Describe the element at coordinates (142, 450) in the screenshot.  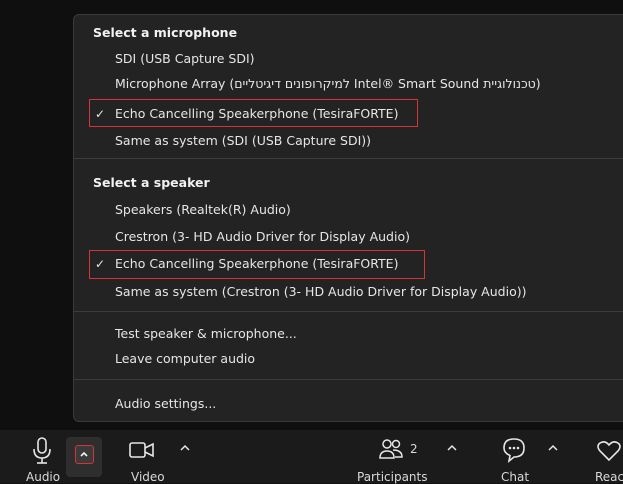
I see `video-camera-icon` at that location.